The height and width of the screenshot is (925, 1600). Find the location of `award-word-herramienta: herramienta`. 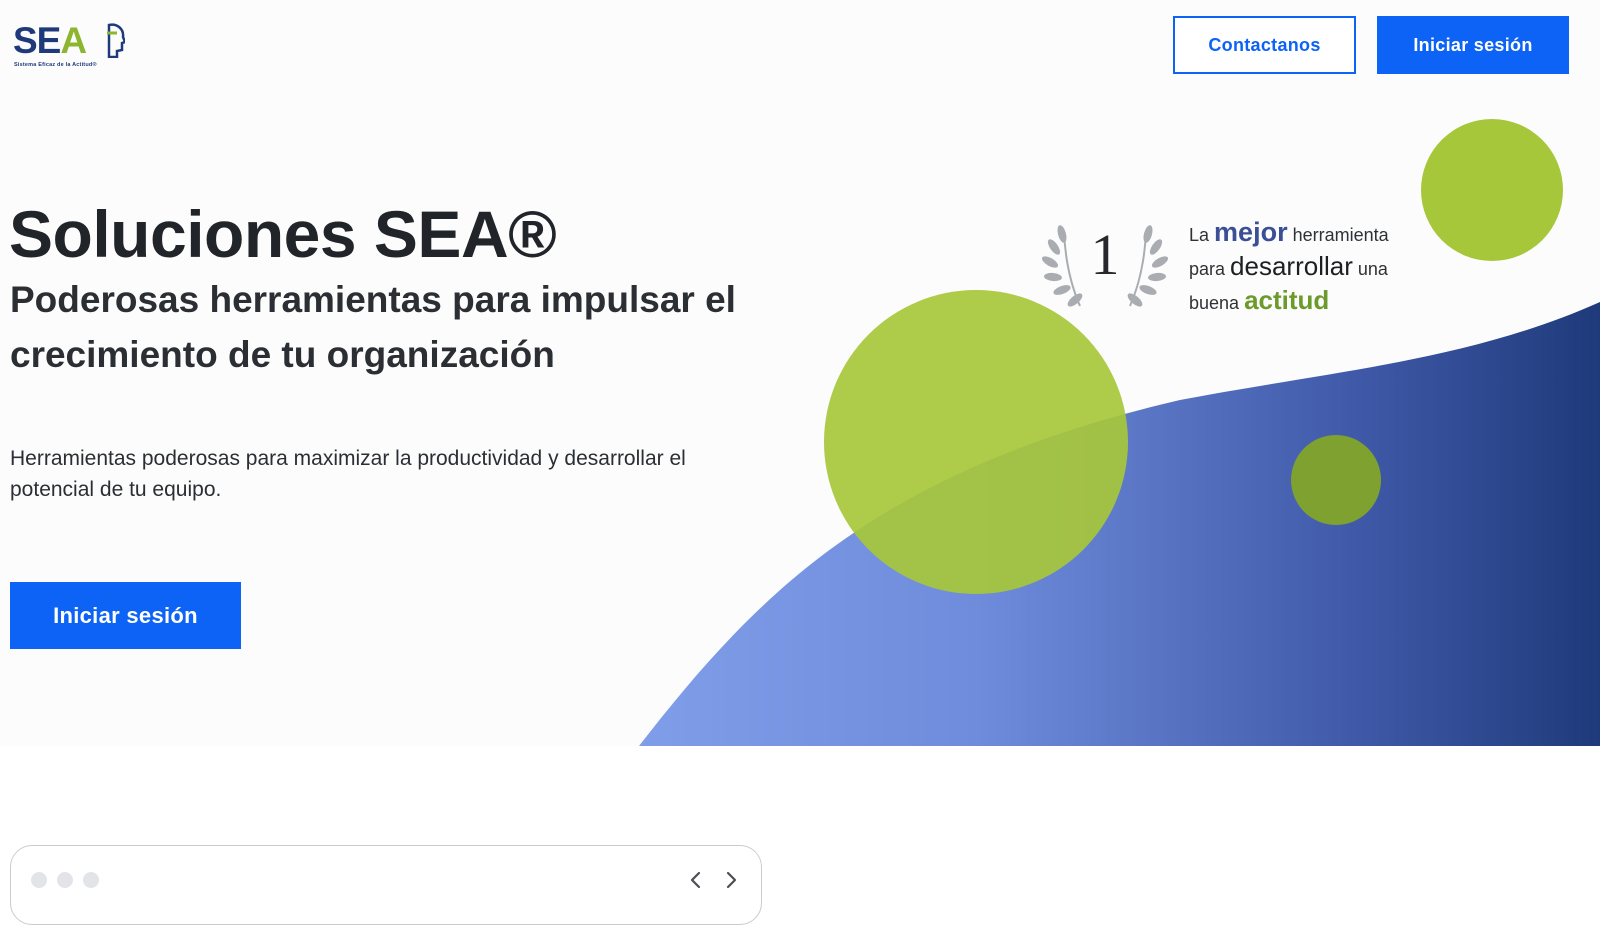

award-word-herramienta: herramienta is located at coordinates (1340, 235).